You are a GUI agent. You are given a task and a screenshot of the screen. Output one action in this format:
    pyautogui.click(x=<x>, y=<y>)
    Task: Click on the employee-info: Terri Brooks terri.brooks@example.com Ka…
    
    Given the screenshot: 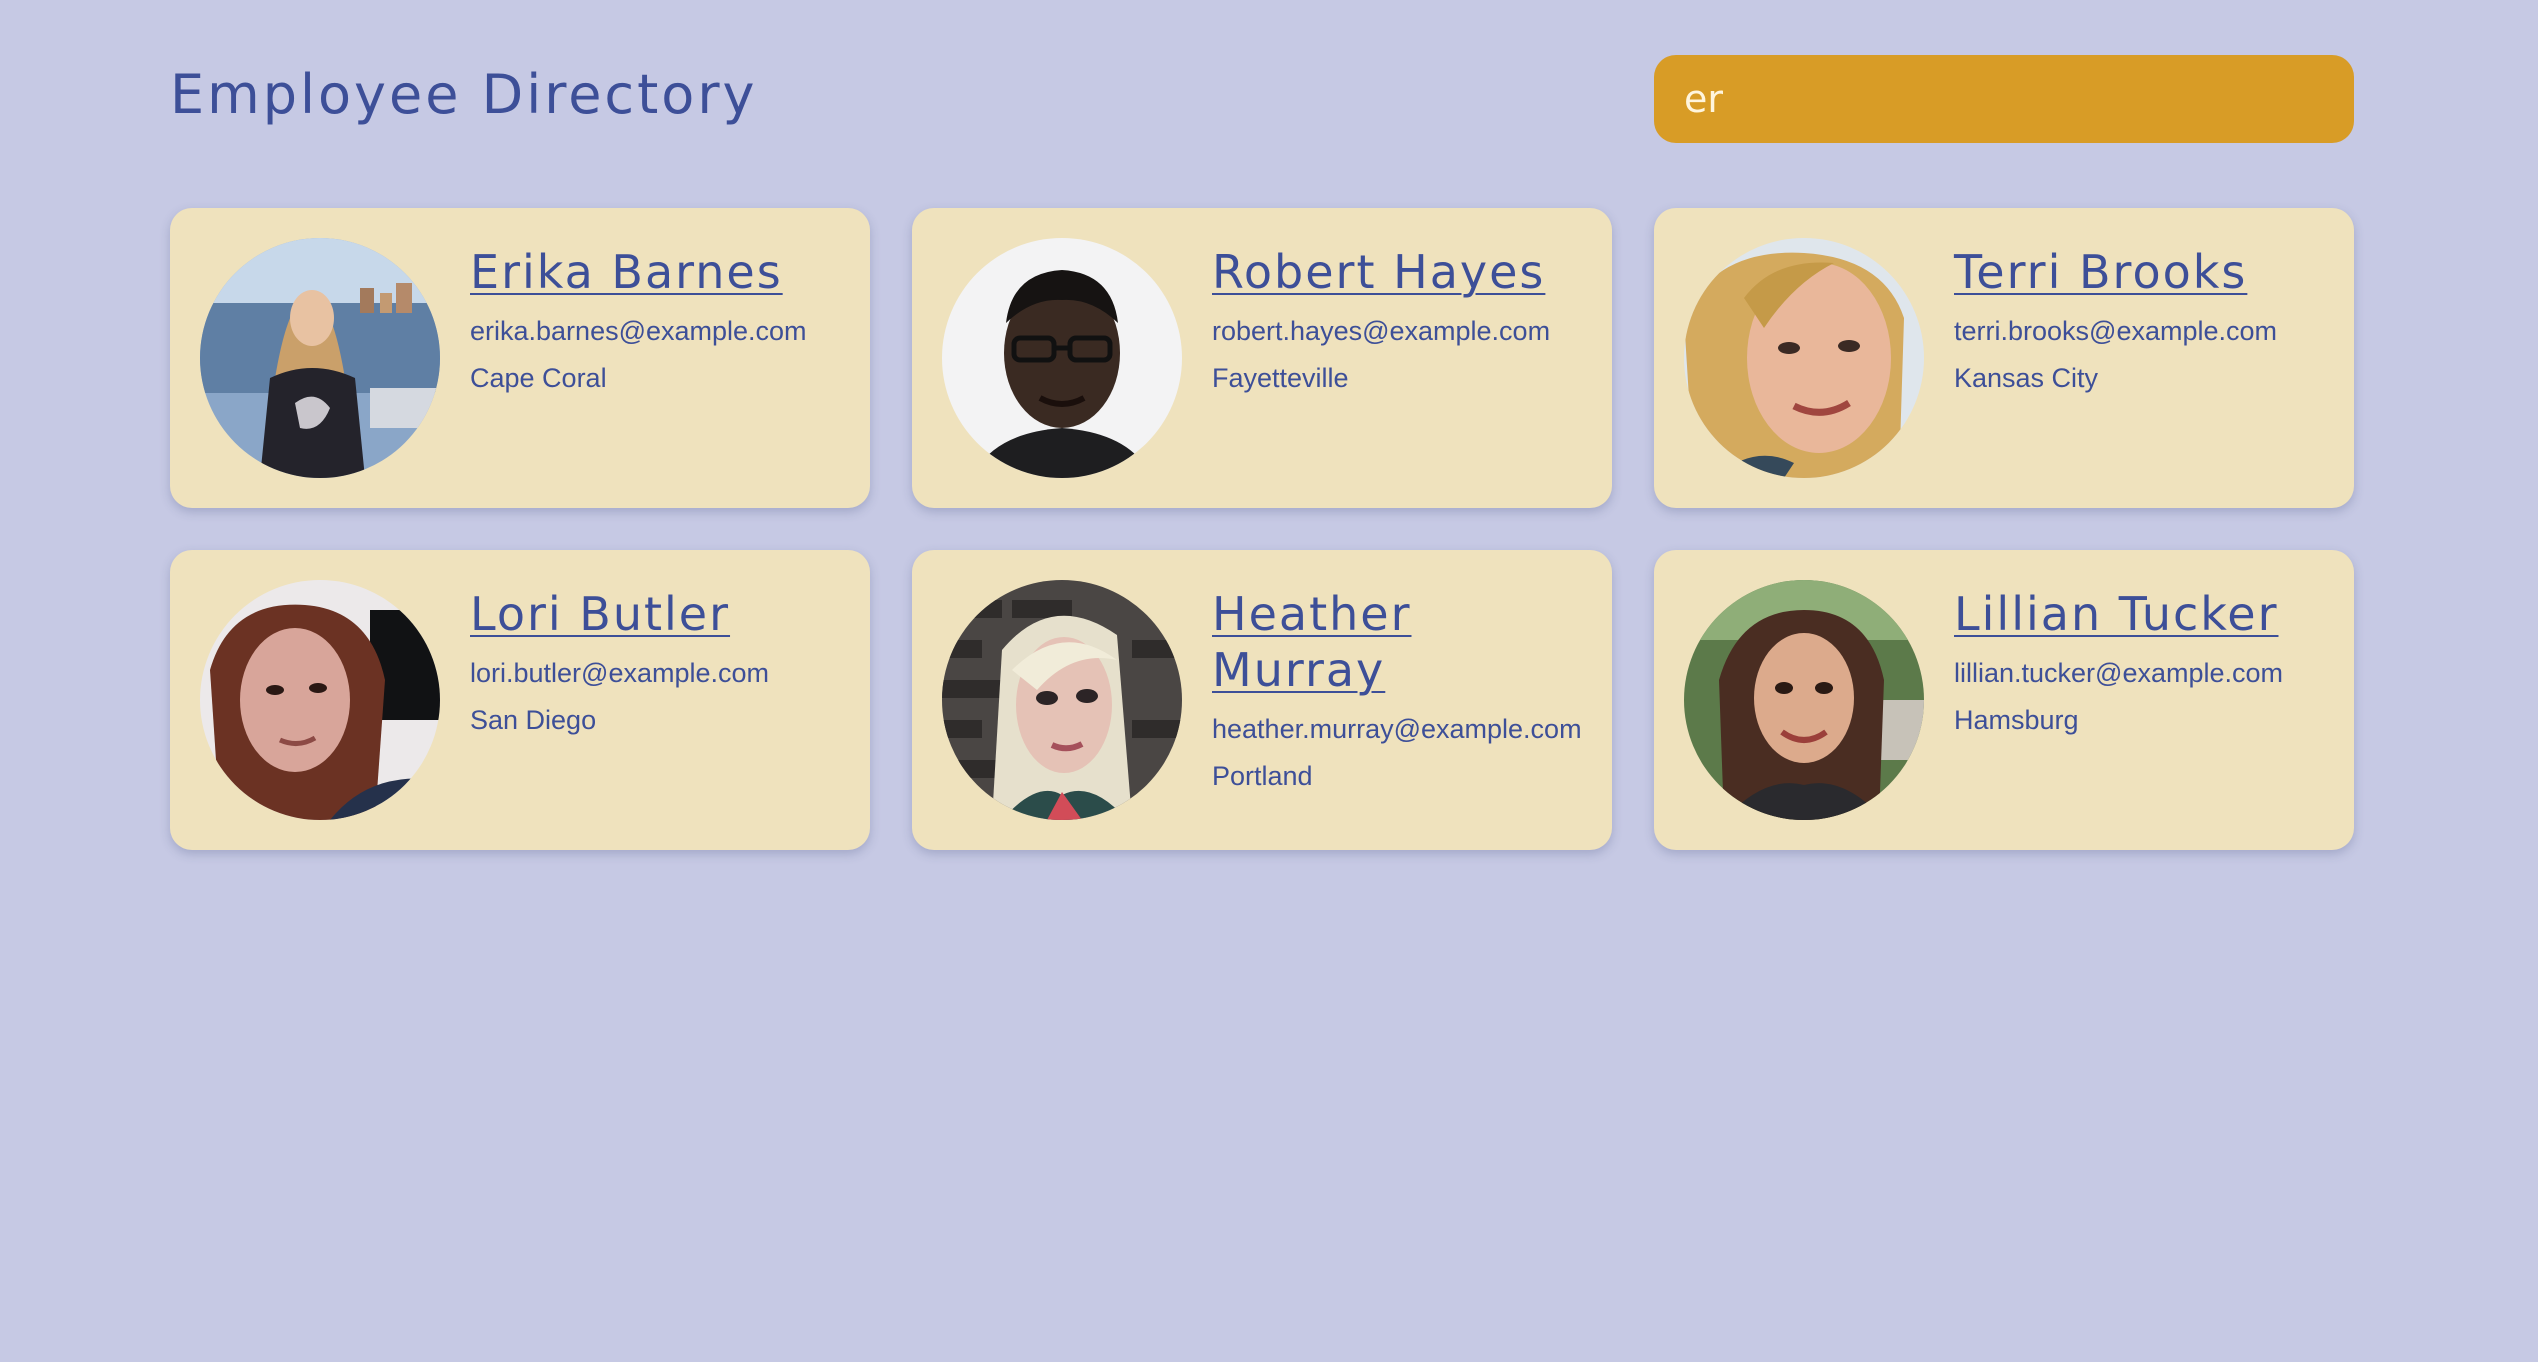 What is the action you would take?
    pyautogui.click(x=2145, y=319)
    